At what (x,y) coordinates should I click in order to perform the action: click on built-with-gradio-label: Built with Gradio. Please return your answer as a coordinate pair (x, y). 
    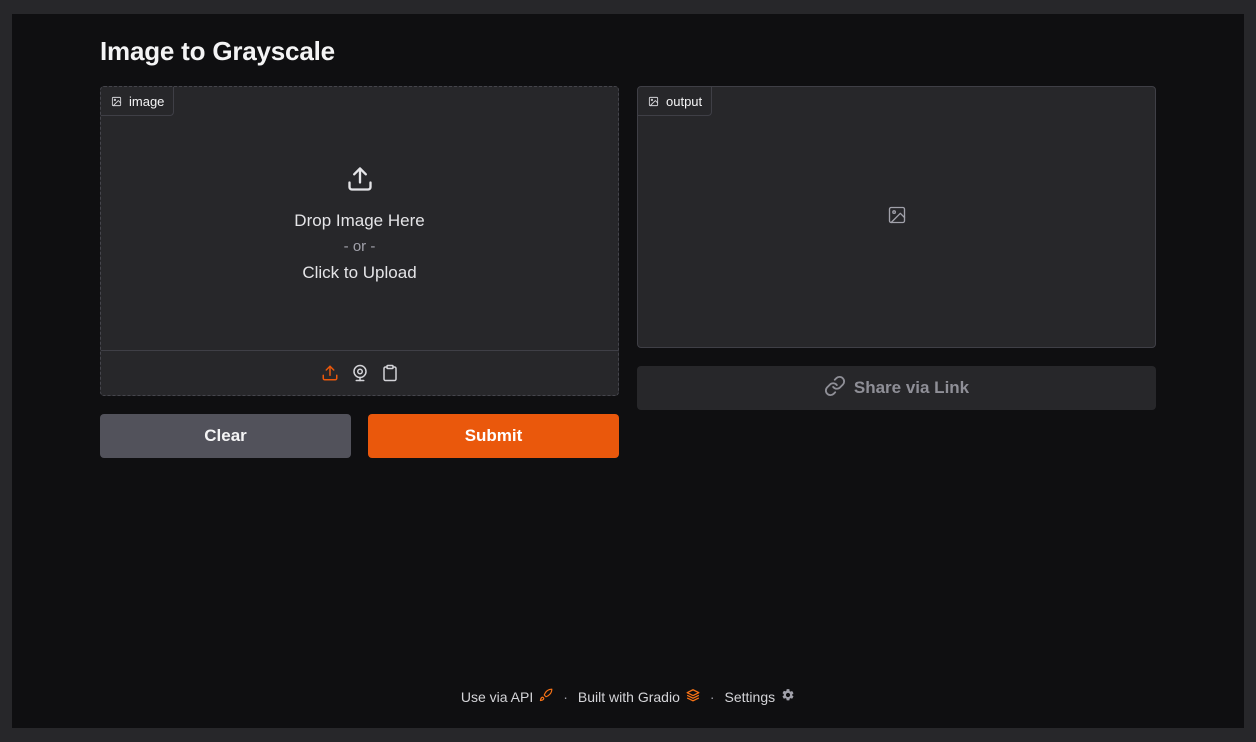
    Looking at the image, I should click on (628, 696).